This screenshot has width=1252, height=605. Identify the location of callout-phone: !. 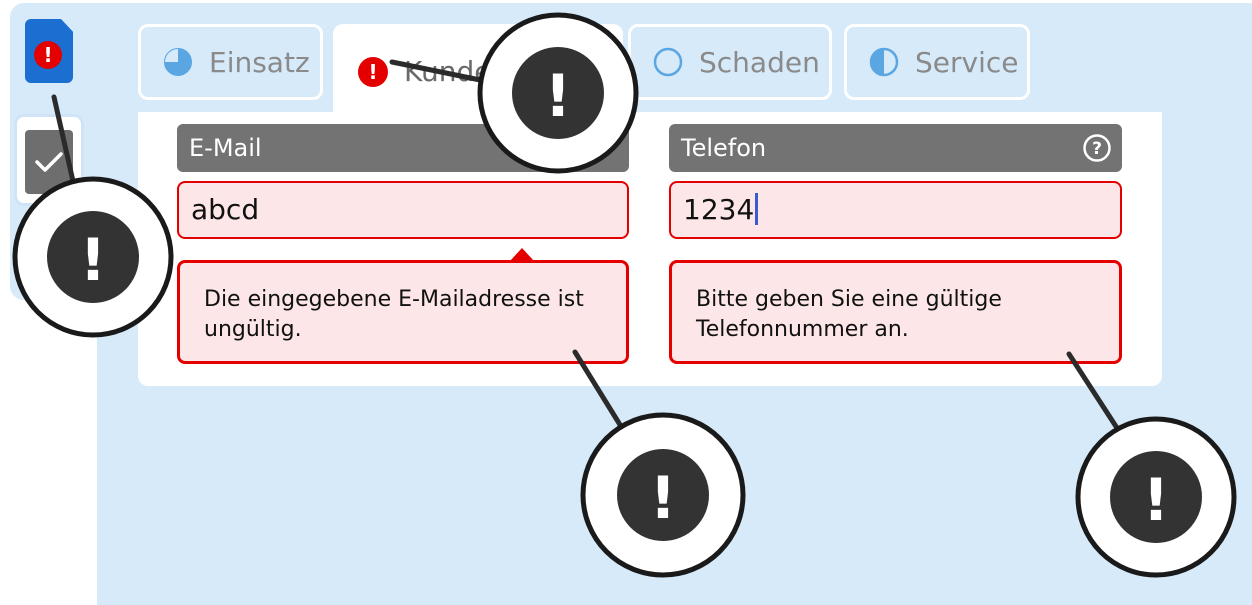
(1156, 497).